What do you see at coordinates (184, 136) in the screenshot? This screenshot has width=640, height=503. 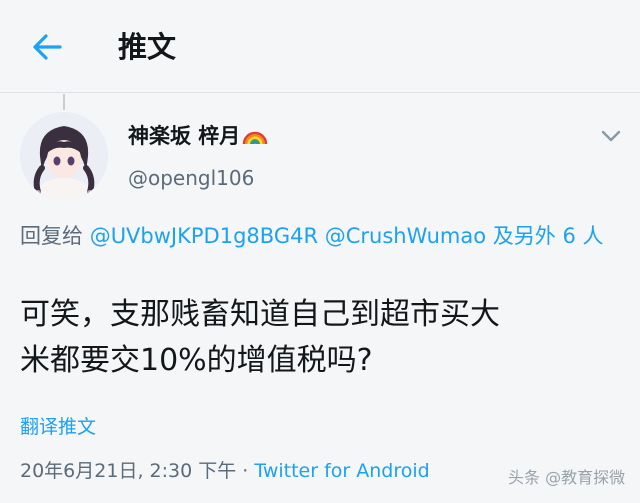 I see `display-name-text: 神楽坂 梓月` at bounding box center [184, 136].